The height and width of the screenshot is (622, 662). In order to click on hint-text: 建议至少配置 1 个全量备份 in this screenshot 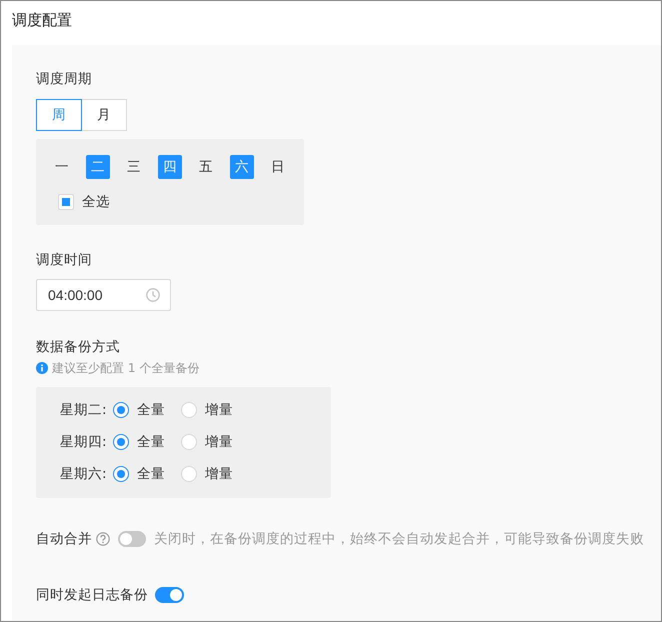, I will do `click(126, 368)`.